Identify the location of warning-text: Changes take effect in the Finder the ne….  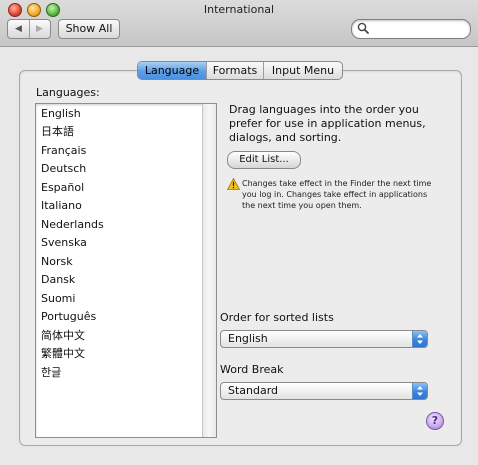
(337, 194).